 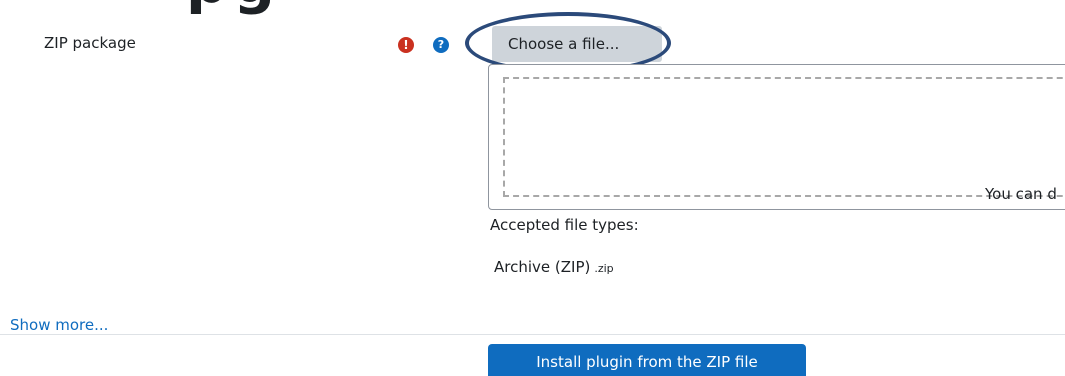 I want to click on help-icon: ?, so click(x=441, y=45).